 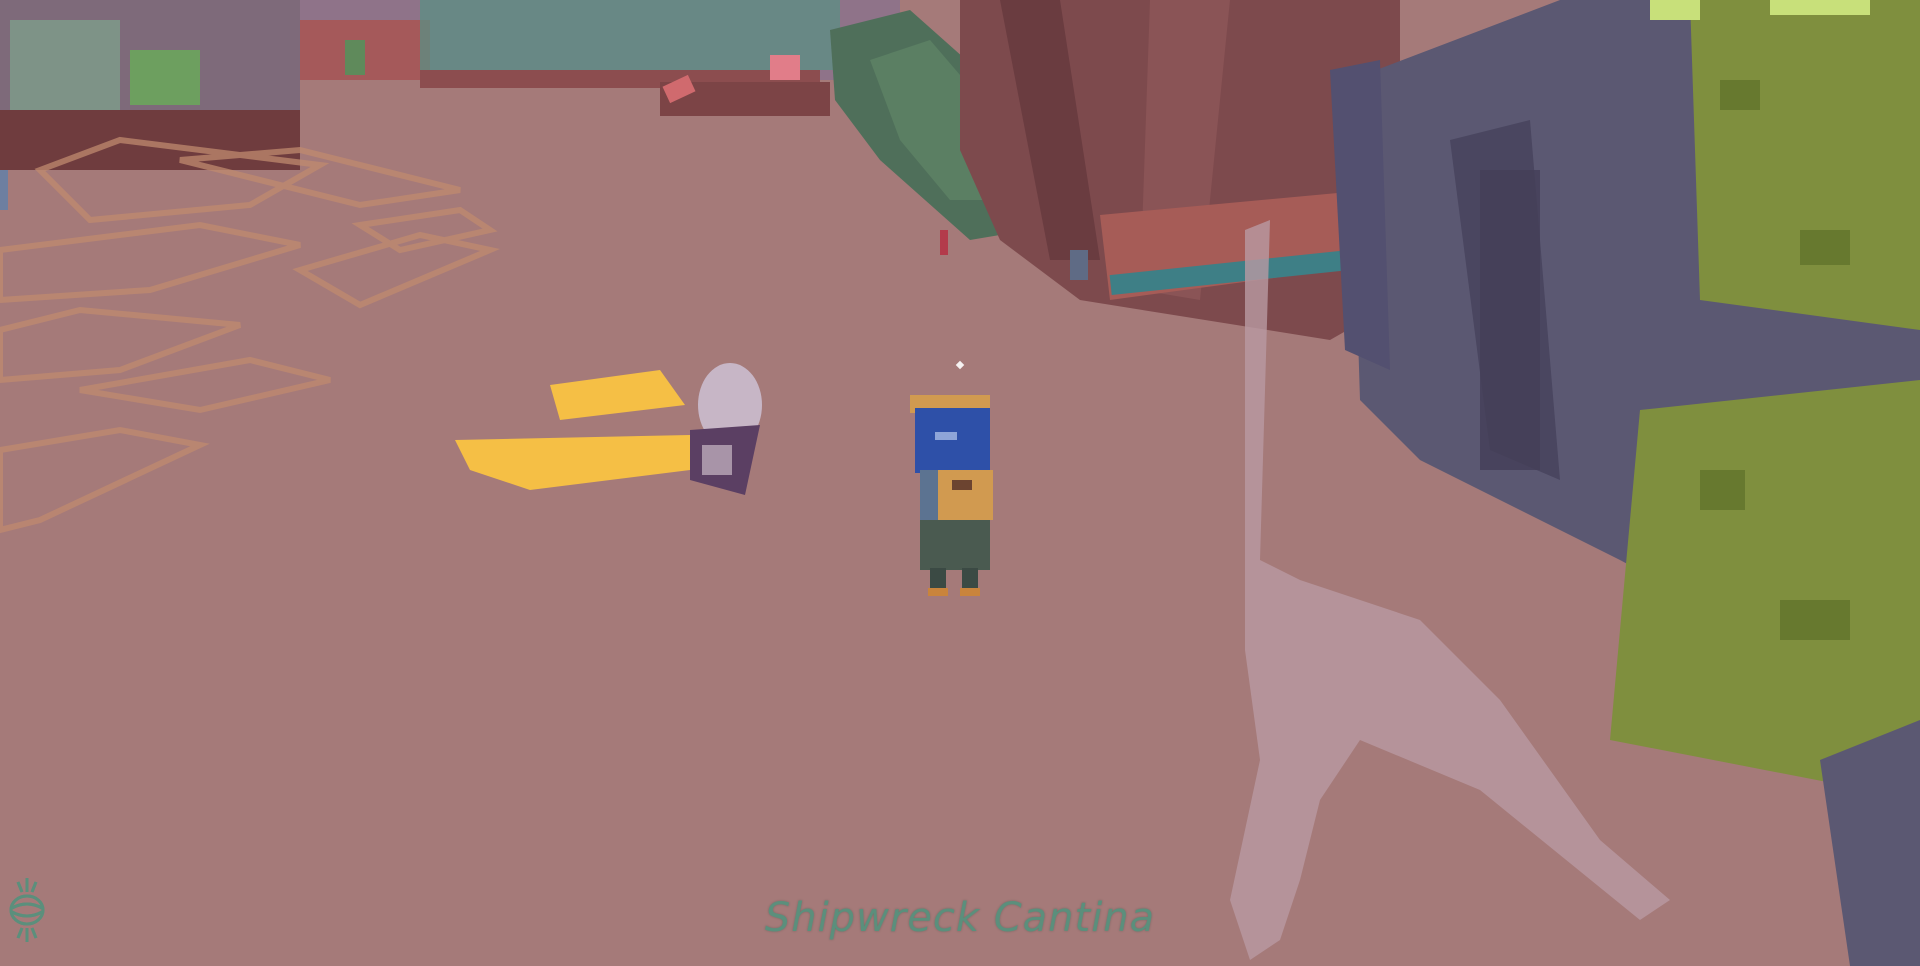 I want to click on player-character, so click(x=951, y=495).